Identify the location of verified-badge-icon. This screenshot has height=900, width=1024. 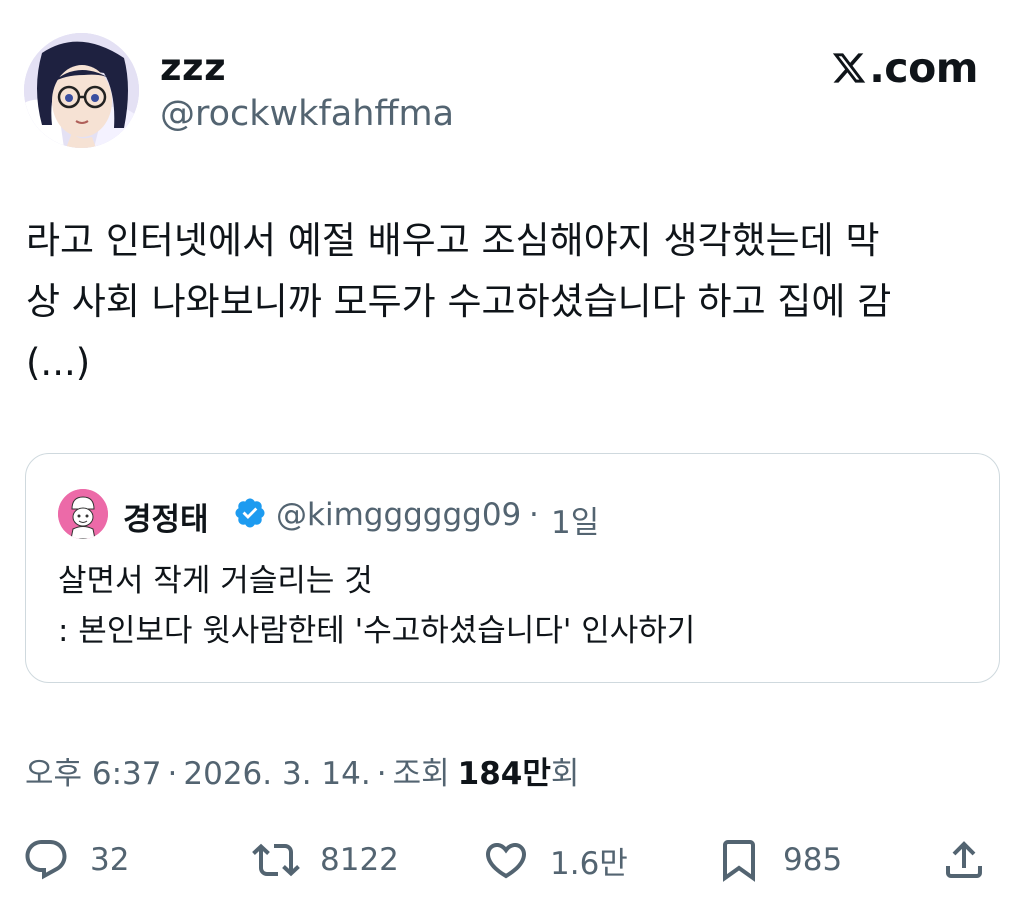
(250, 513).